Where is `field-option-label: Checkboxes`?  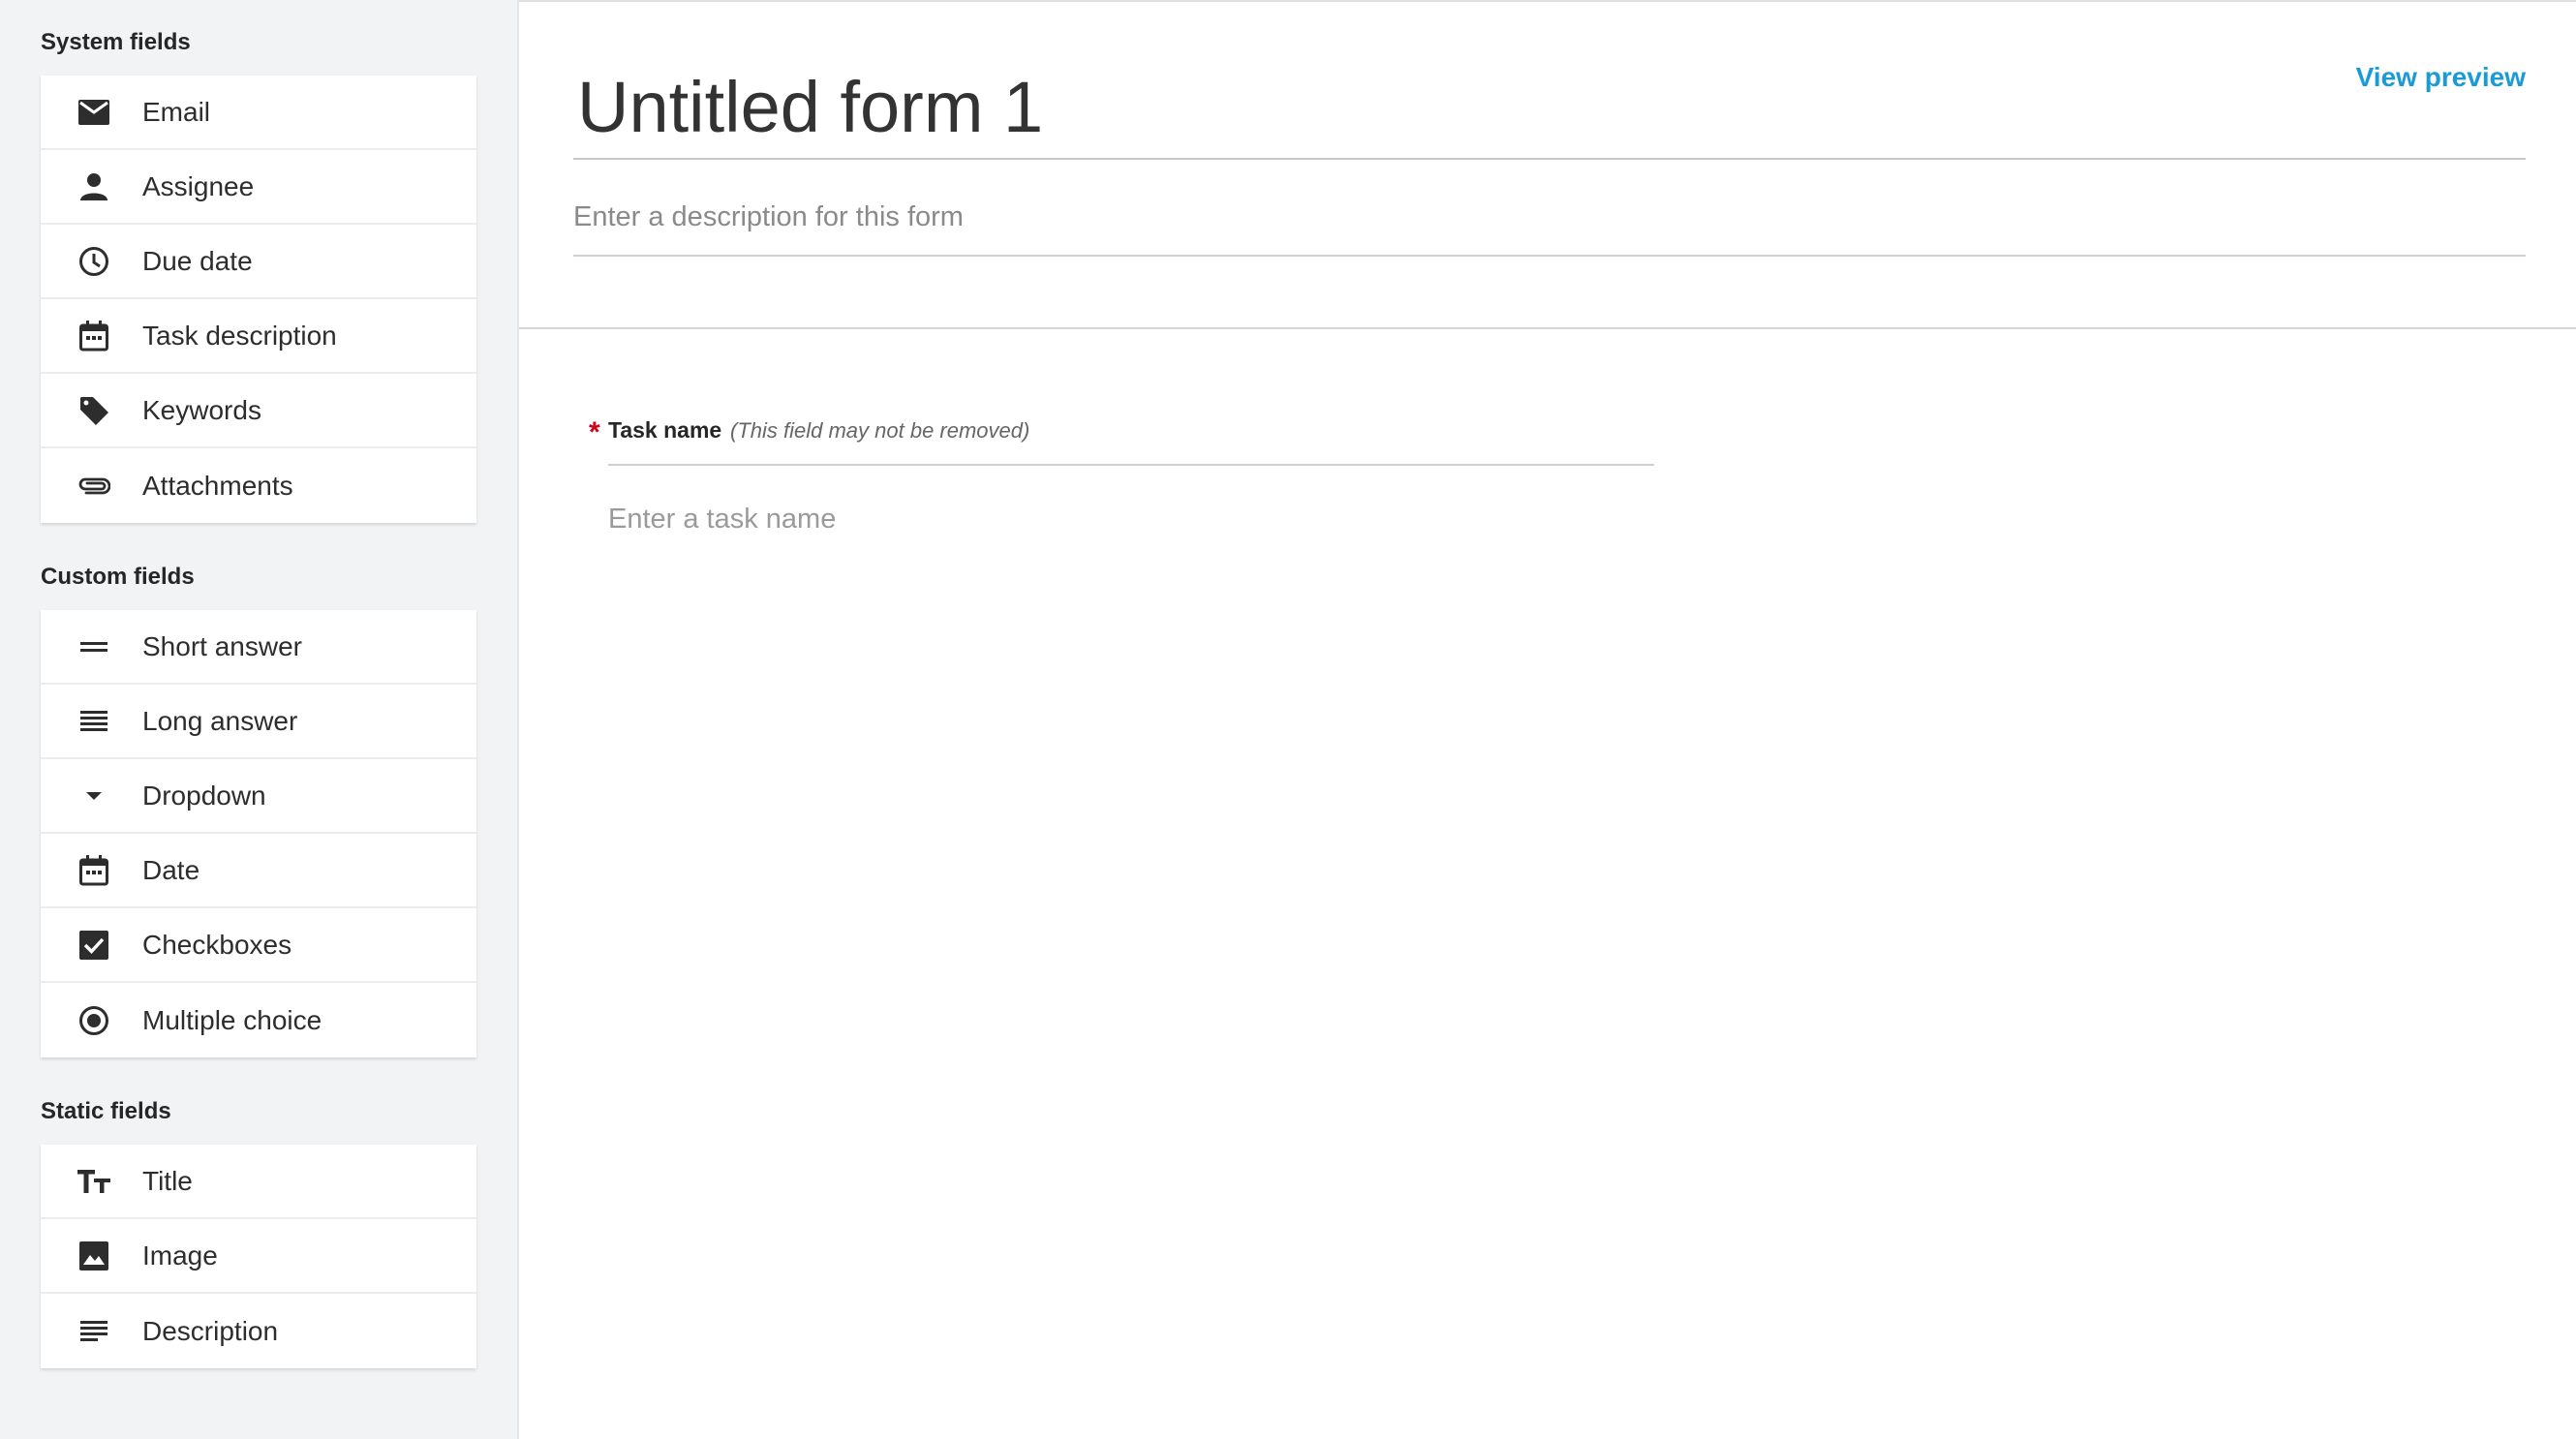
field-option-label: Checkboxes is located at coordinates (217, 945).